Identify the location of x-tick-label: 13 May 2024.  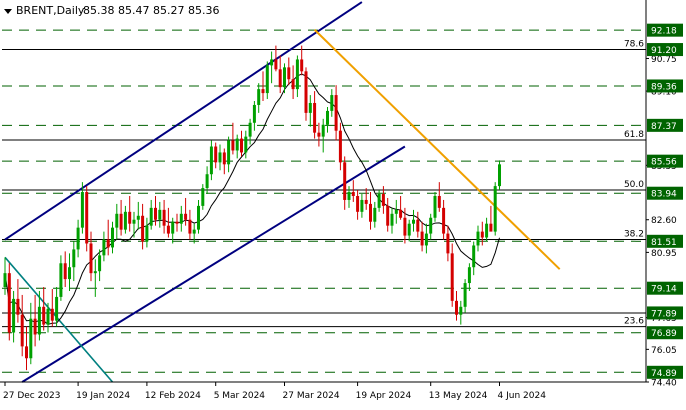
(458, 396).